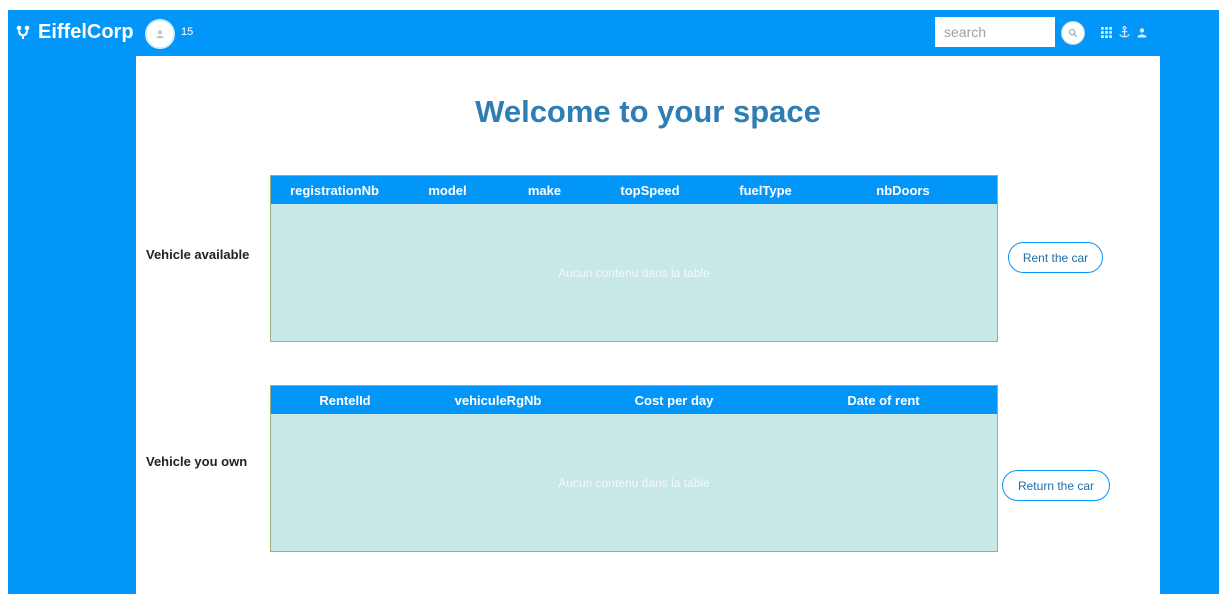 The height and width of the screenshot is (594, 1227). What do you see at coordinates (498, 400) in the screenshot?
I see `column-header-vehiculergnb: vehiculeRgNb` at bounding box center [498, 400].